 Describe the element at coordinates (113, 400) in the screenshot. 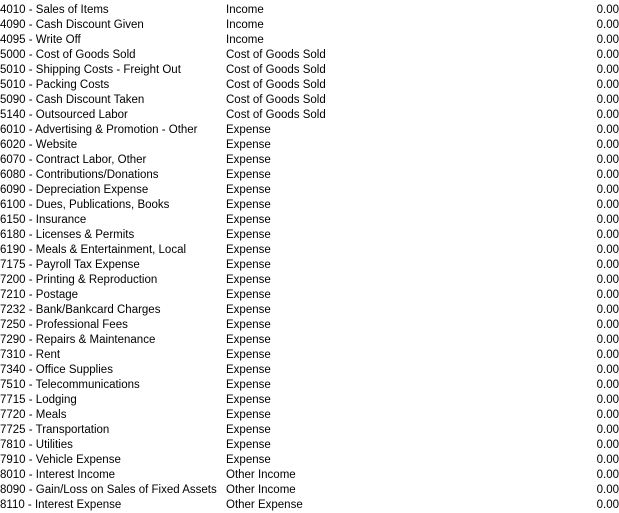

I see `account-name-cell: 7715 - Lodging` at that location.